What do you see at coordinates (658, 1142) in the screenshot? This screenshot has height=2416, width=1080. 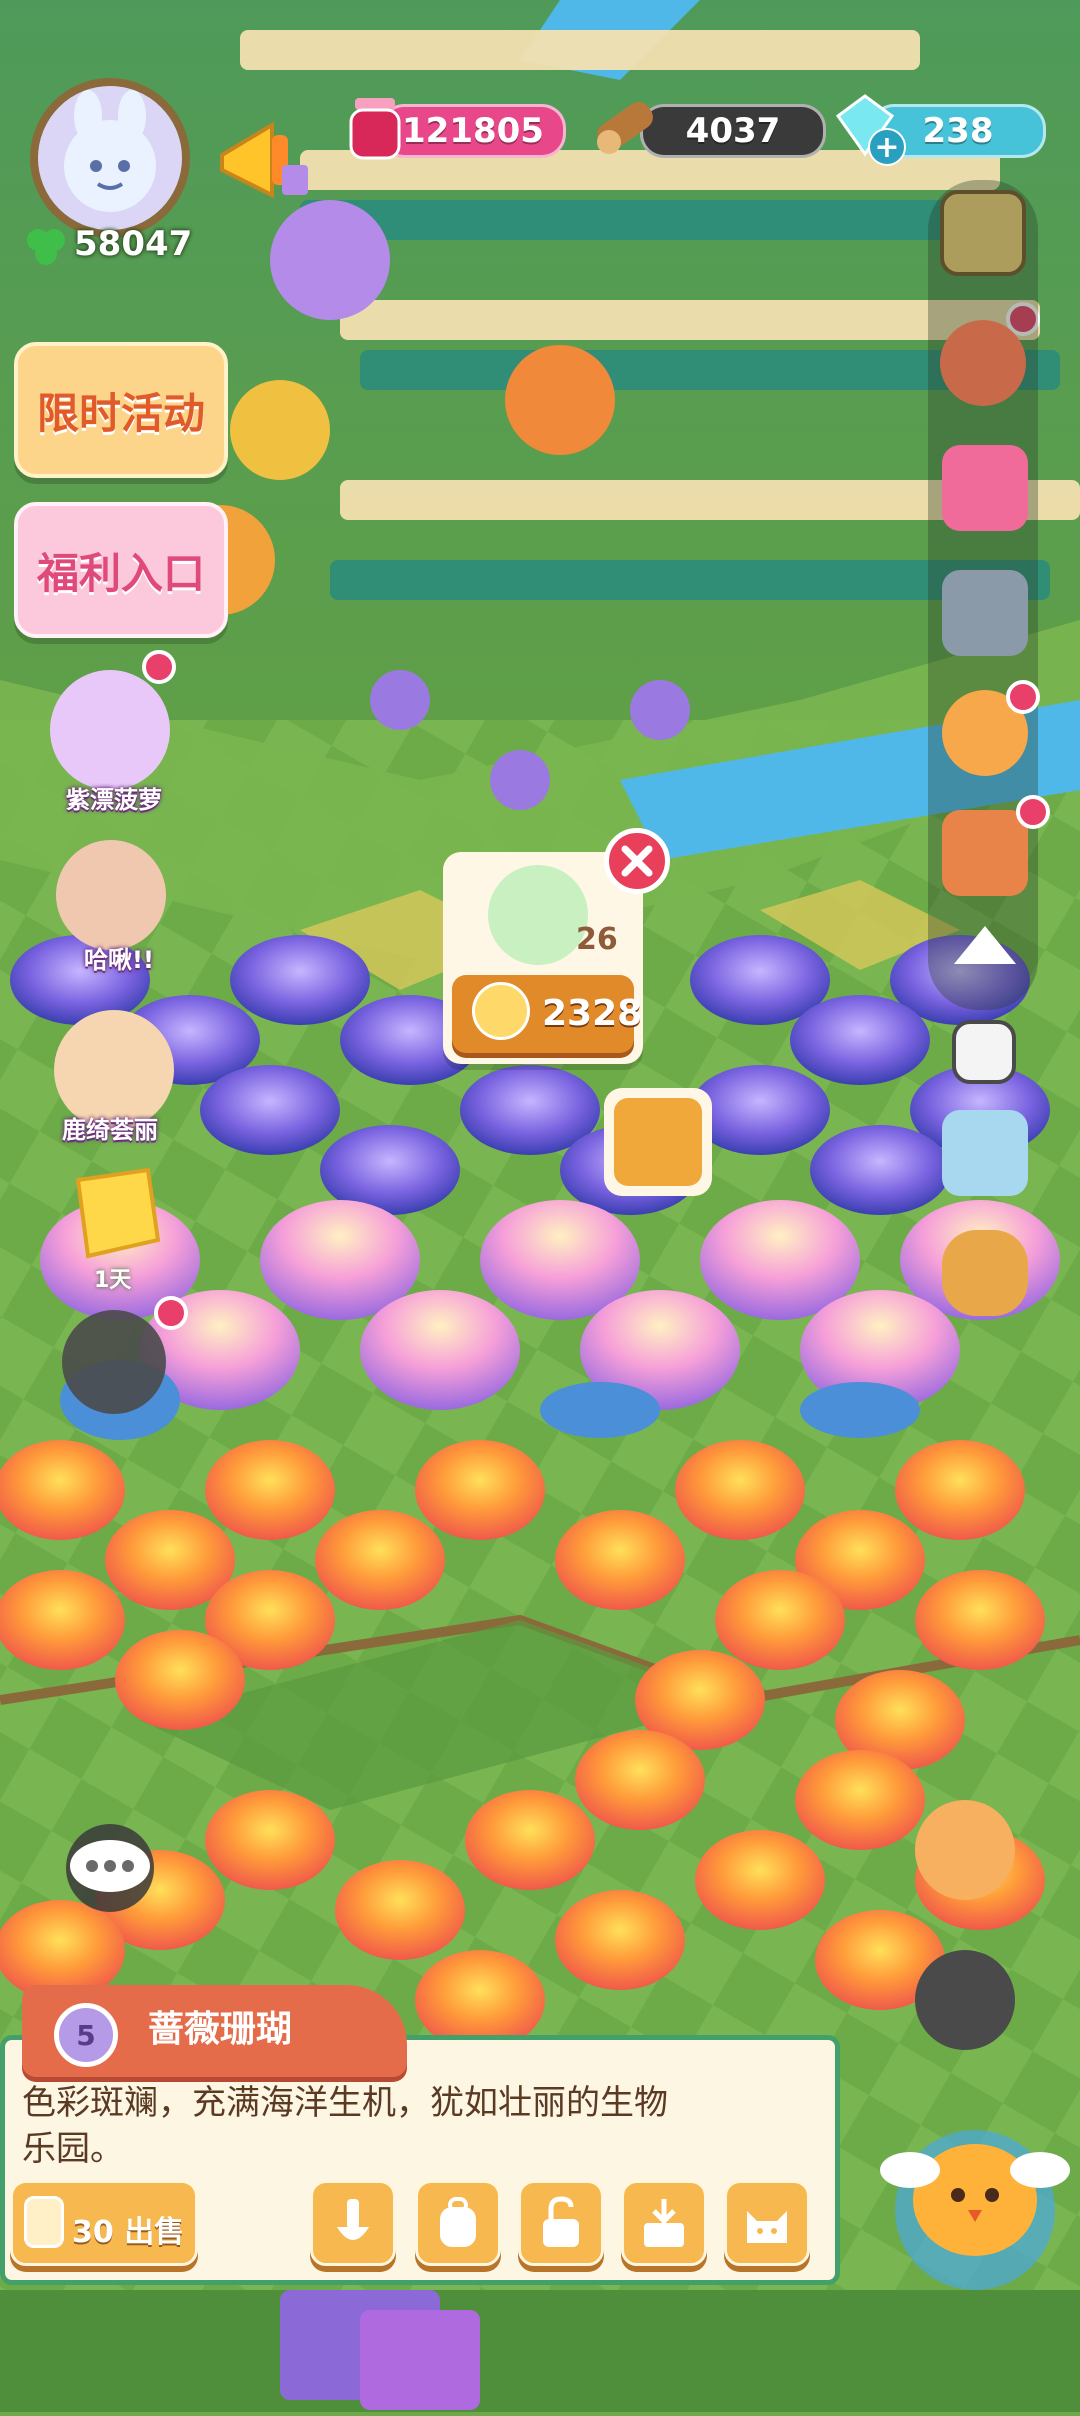 I see `shovel-action-button` at bounding box center [658, 1142].